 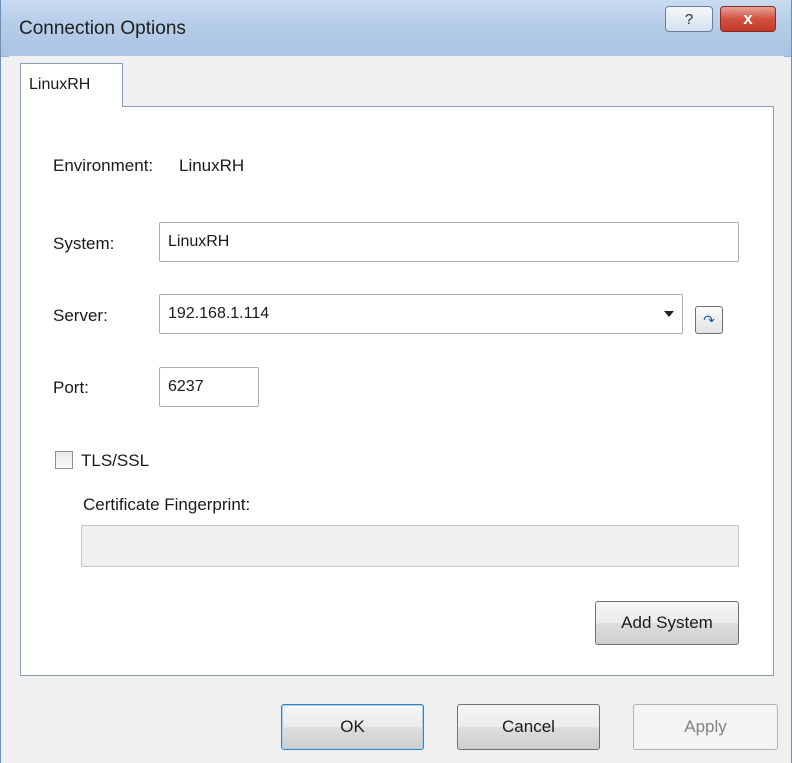 I want to click on ok-button: OK, so click(x=352, y=727).